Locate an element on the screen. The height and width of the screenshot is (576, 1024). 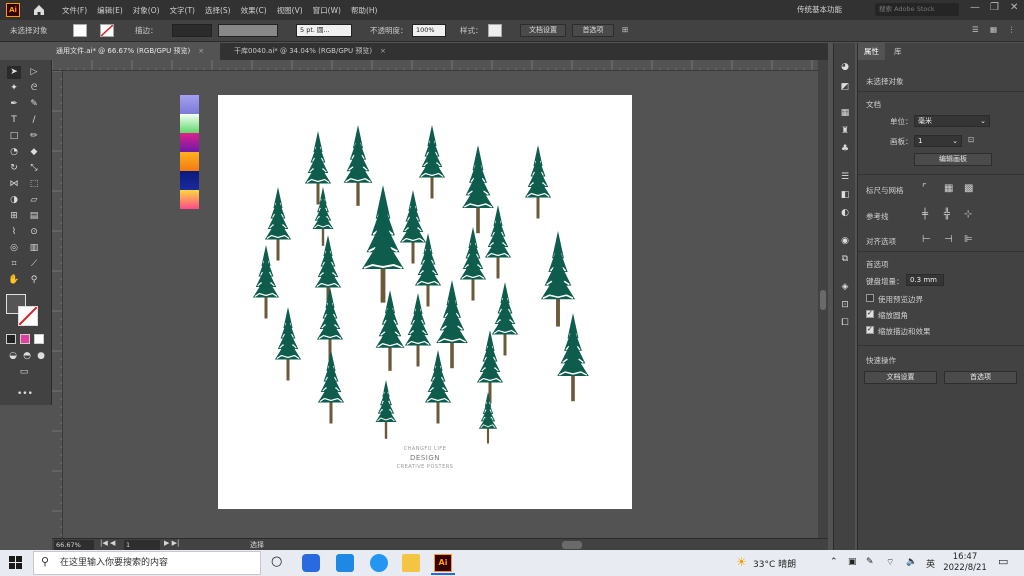
appearance-panel-icon: ◉ is located at coordinates (845, 241).